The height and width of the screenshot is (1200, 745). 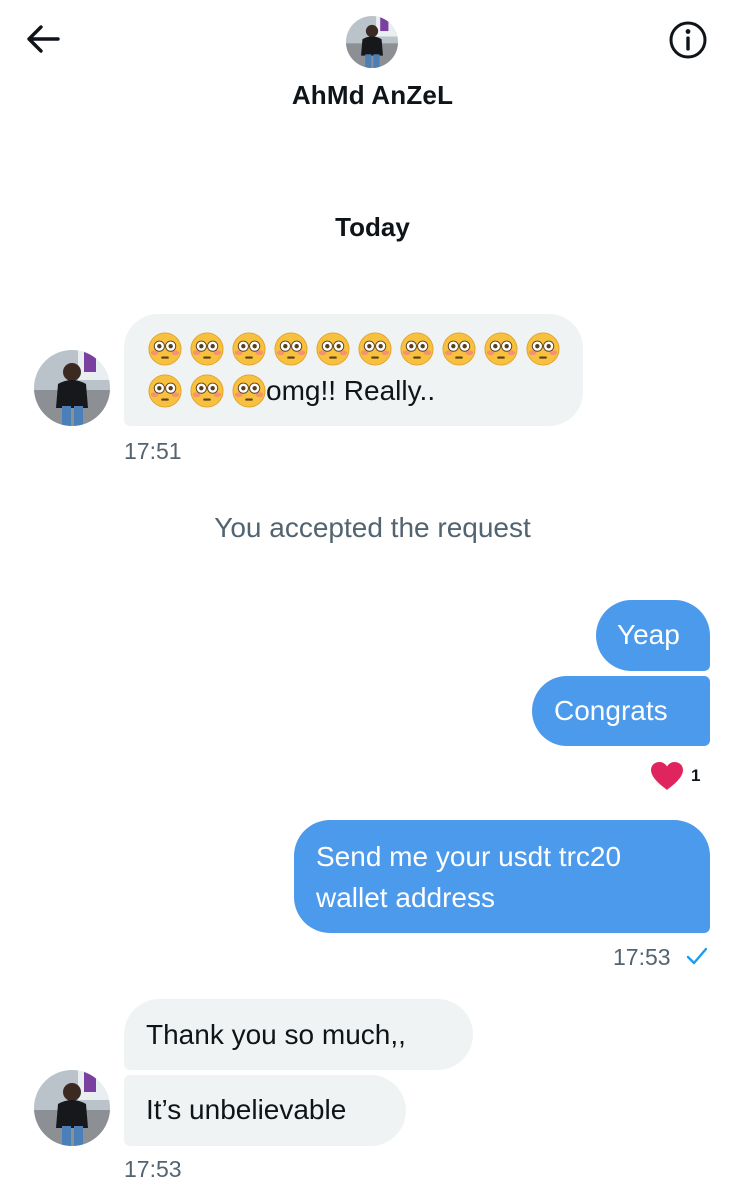 I want to click on message-text: Send me your usdt trc20, so click(x=469, y=856).